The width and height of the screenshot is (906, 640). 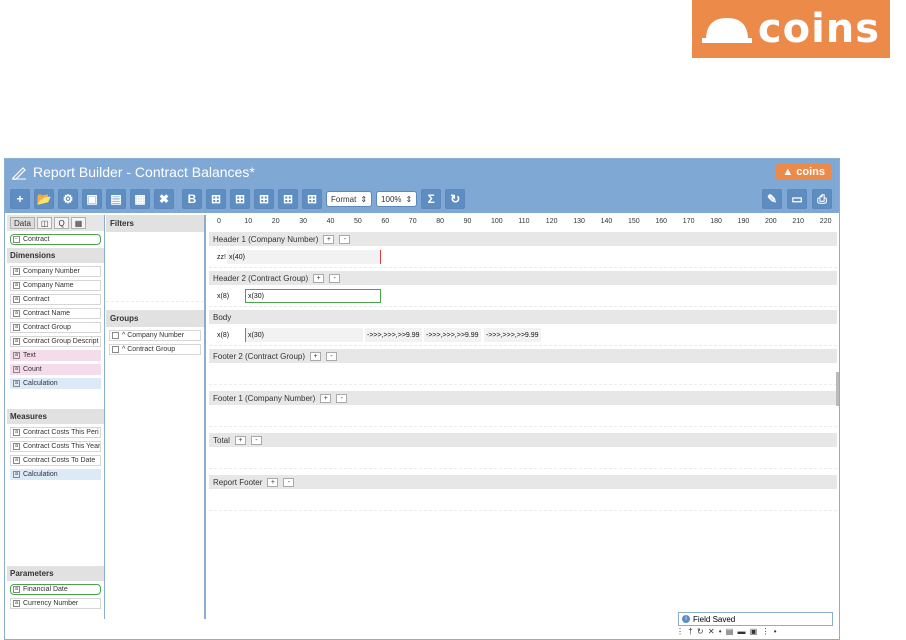 What do you see at coordinates (688, 221) in the screenshot?
I see `ruler-tick-label: 170` at bounding box center [688, 221].